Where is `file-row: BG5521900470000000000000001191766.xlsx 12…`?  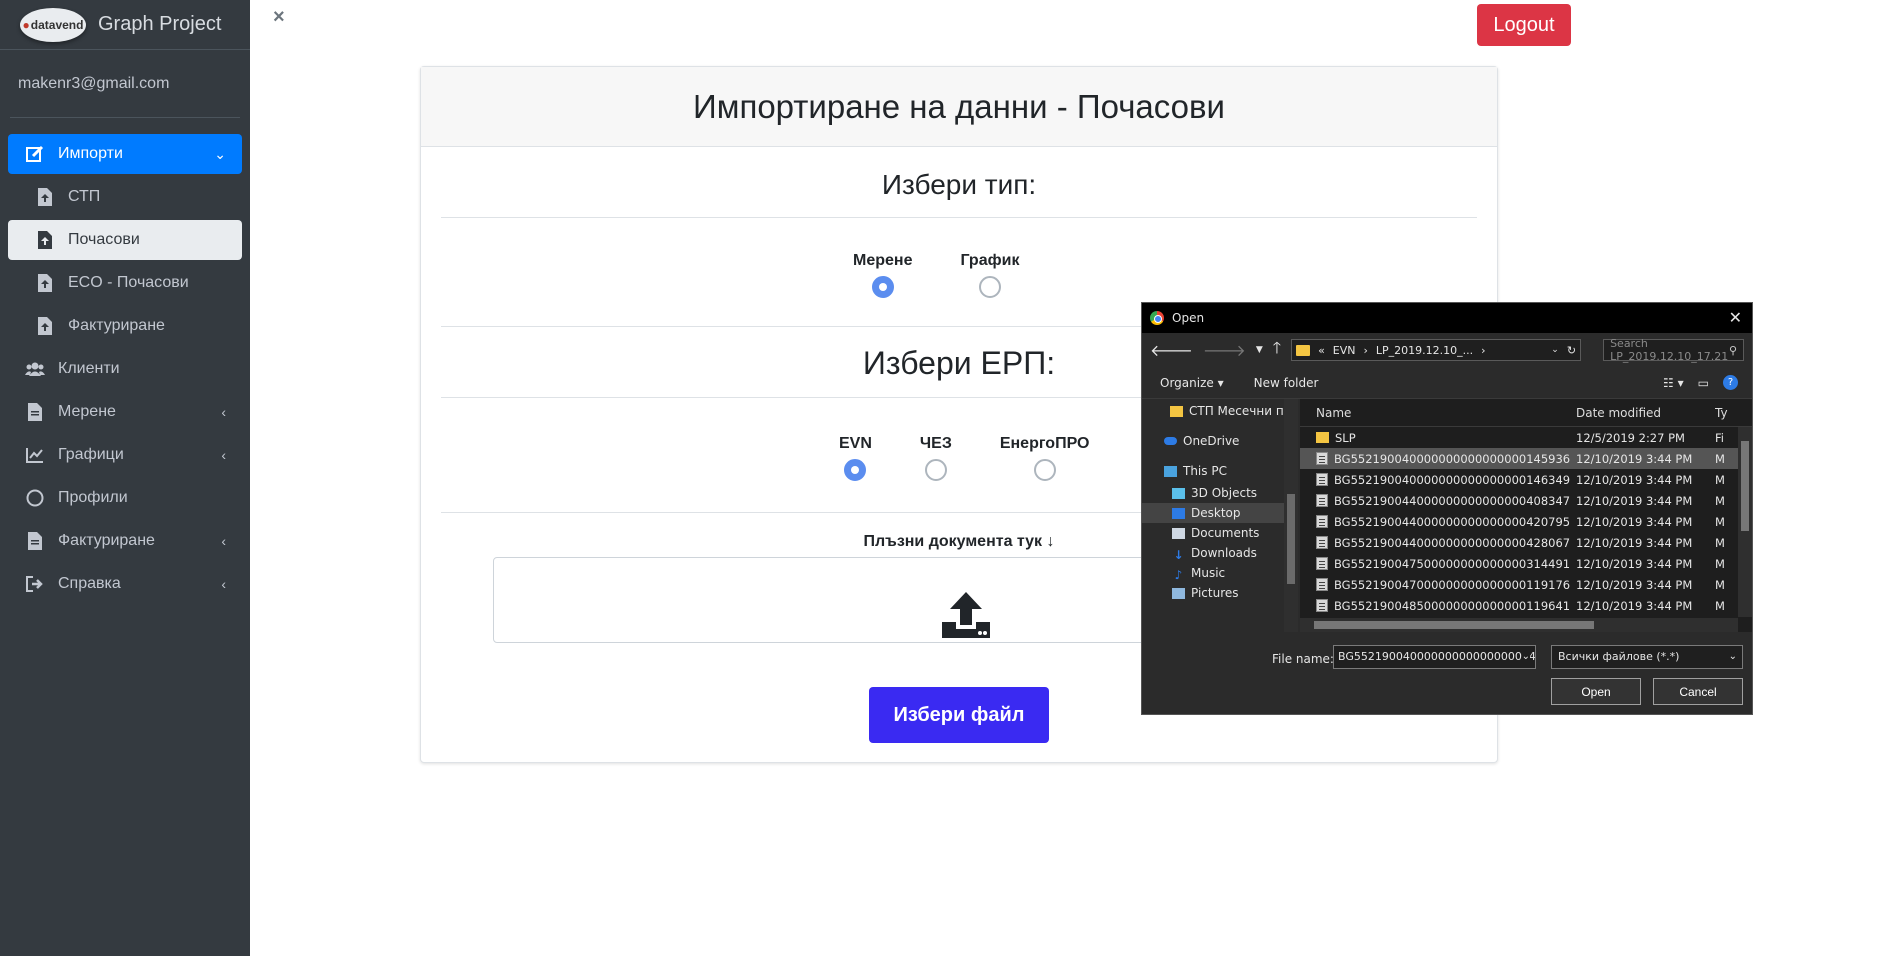
file-row: BG5521900470000000000000001191766.xlsx 12… is located at coordinates (1526, 584).